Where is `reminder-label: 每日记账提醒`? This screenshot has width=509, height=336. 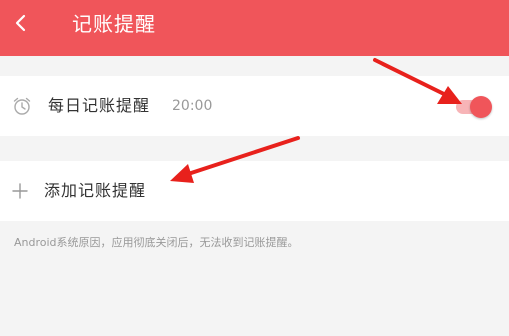
reminder-label: 每日记账提醒 is located at coordinates (99, 105).